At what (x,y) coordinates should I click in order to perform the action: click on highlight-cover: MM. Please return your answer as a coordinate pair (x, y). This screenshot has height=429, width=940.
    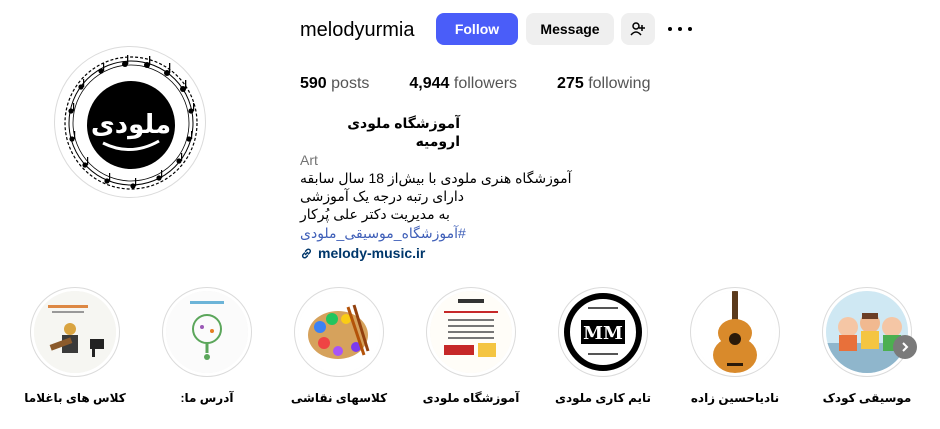
    Looking at the image, I should click on (603, 332).